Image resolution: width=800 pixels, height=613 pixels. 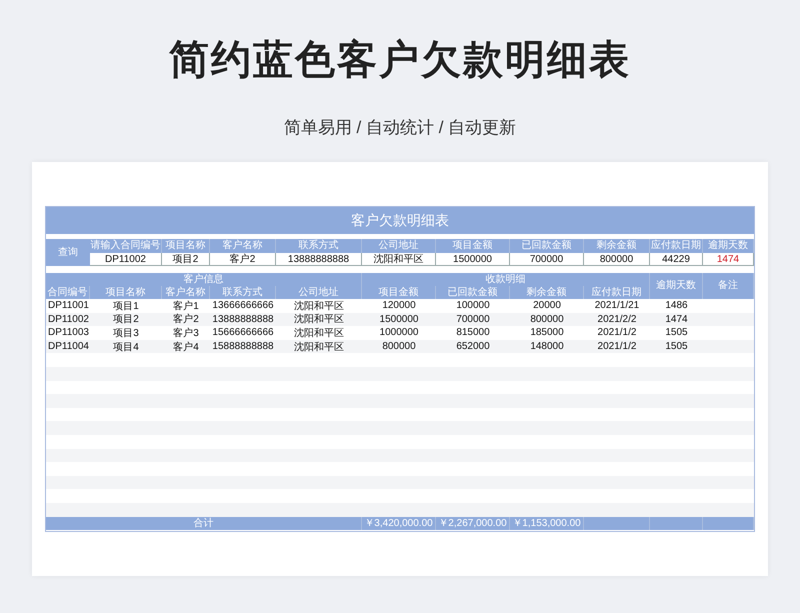 What do you see at coordinates (617, 259) in the screenshot?
I see `query-field: 800000` at bounding box center [617, 259].